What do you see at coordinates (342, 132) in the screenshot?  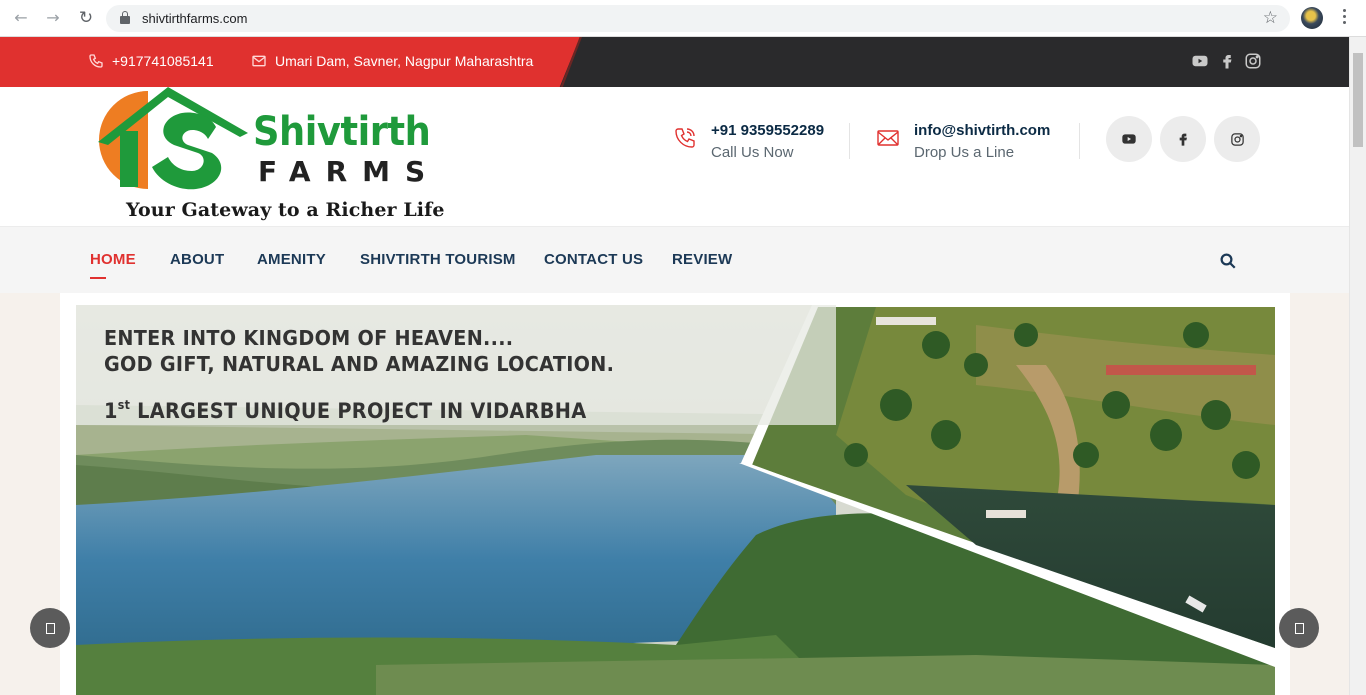 I see `logo-brand-name: Shivtirth` at bounding box center [342, 132].